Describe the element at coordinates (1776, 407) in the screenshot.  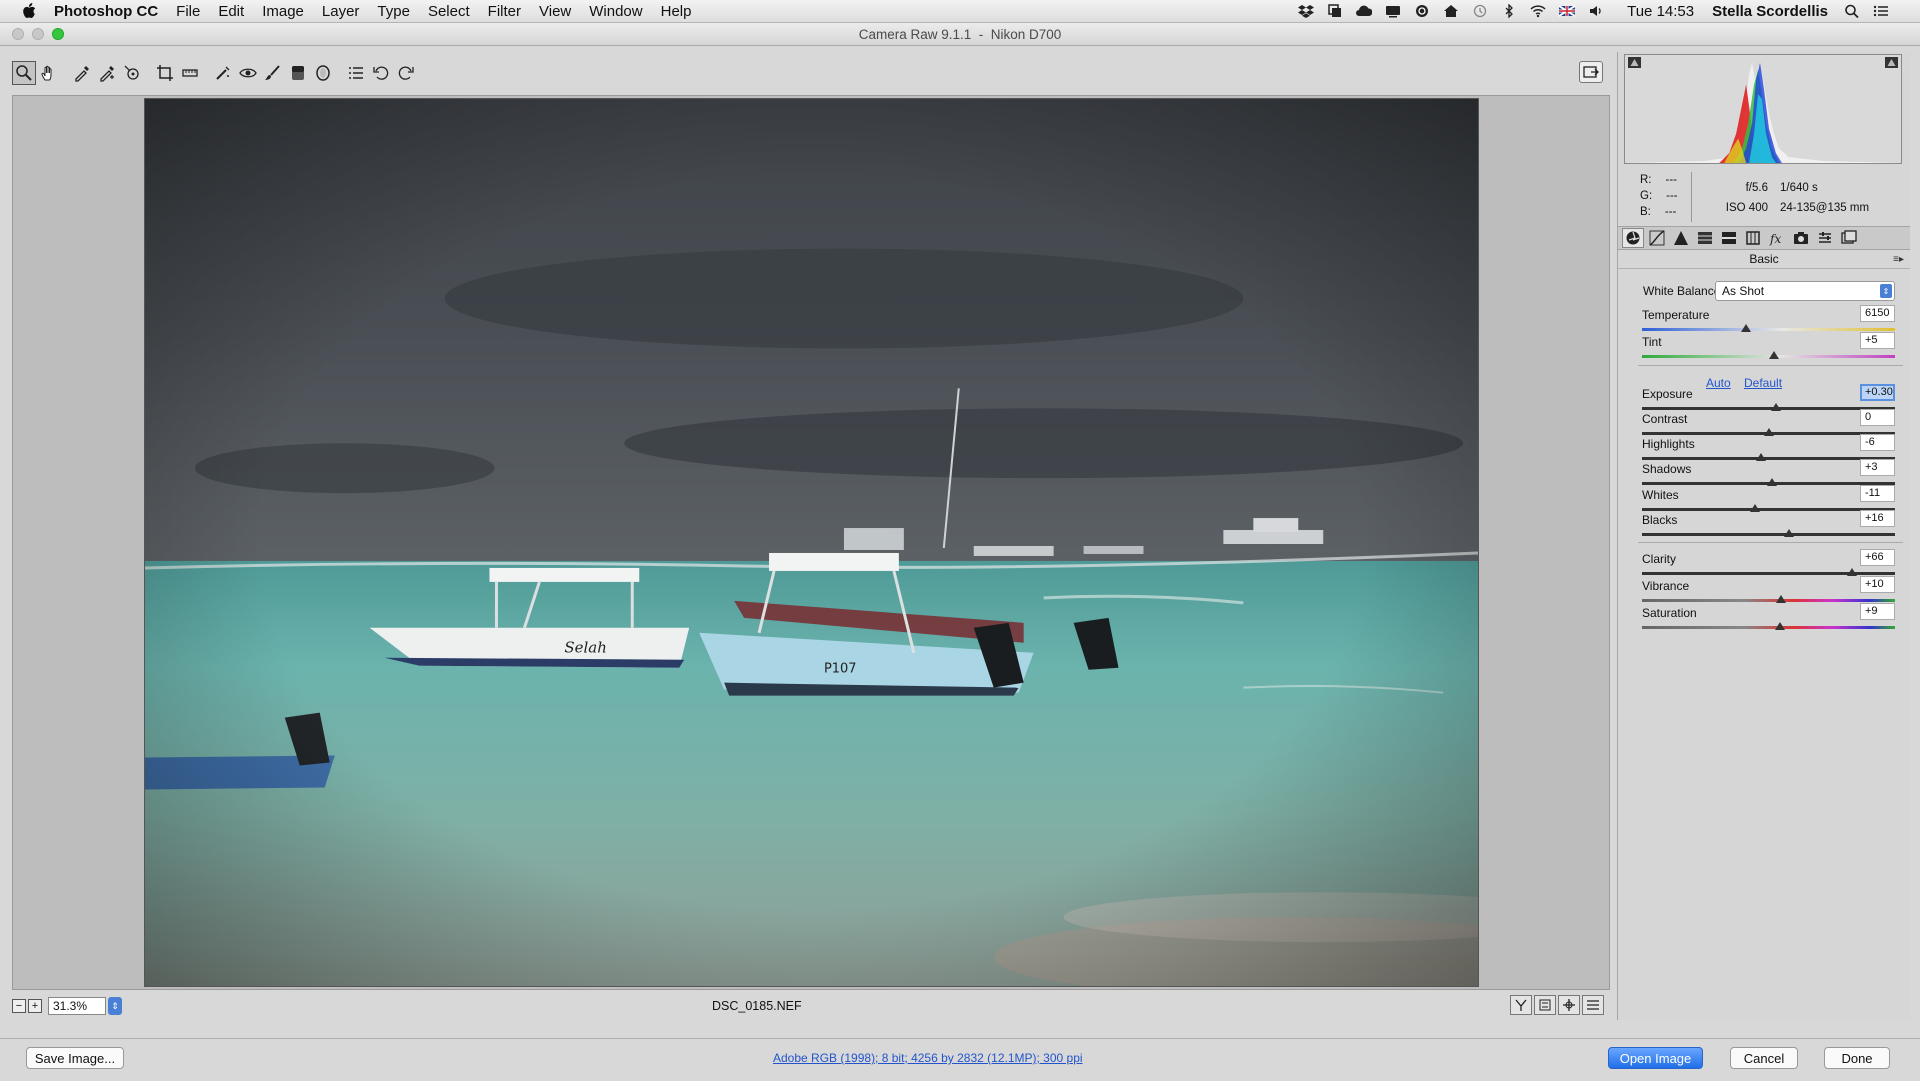
I see `exposure-thumb` at that location.